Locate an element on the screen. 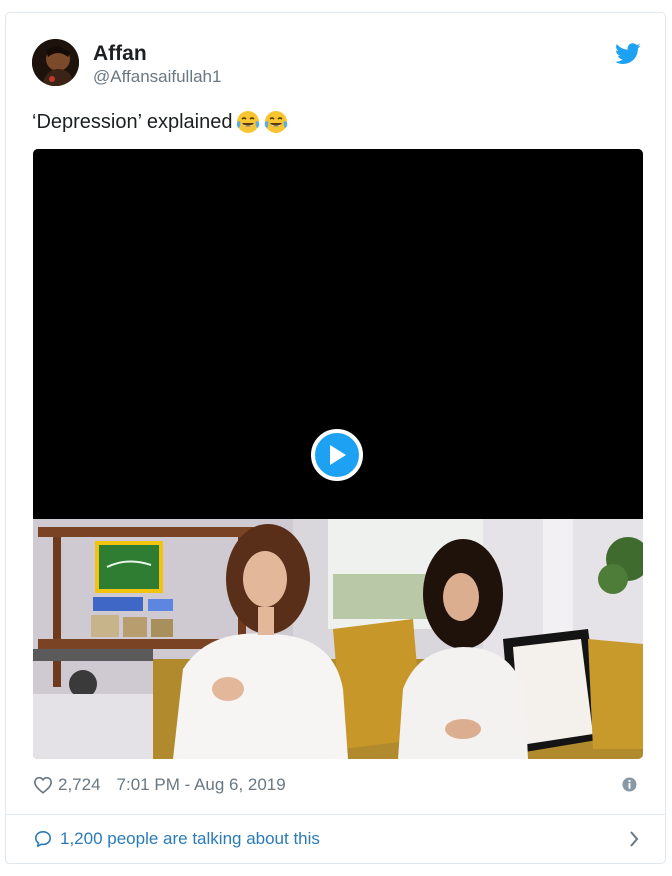 This screenshot has width=672, height=876. play-icon is located at coordinates (338, 455).